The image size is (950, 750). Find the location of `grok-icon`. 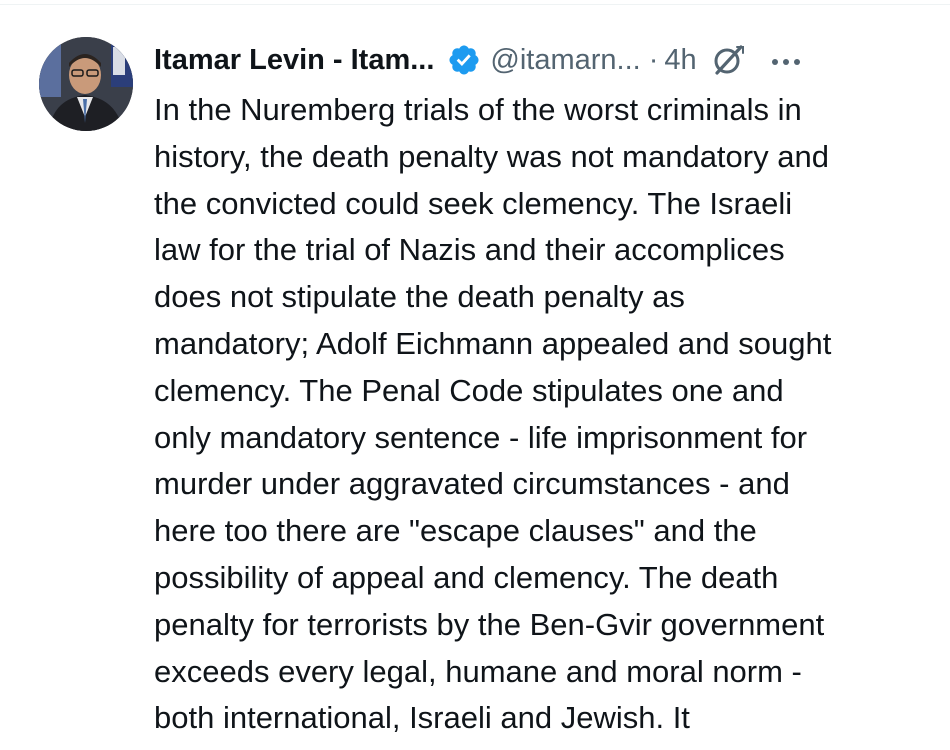

grok-icon is located at coordinates (729, 60).